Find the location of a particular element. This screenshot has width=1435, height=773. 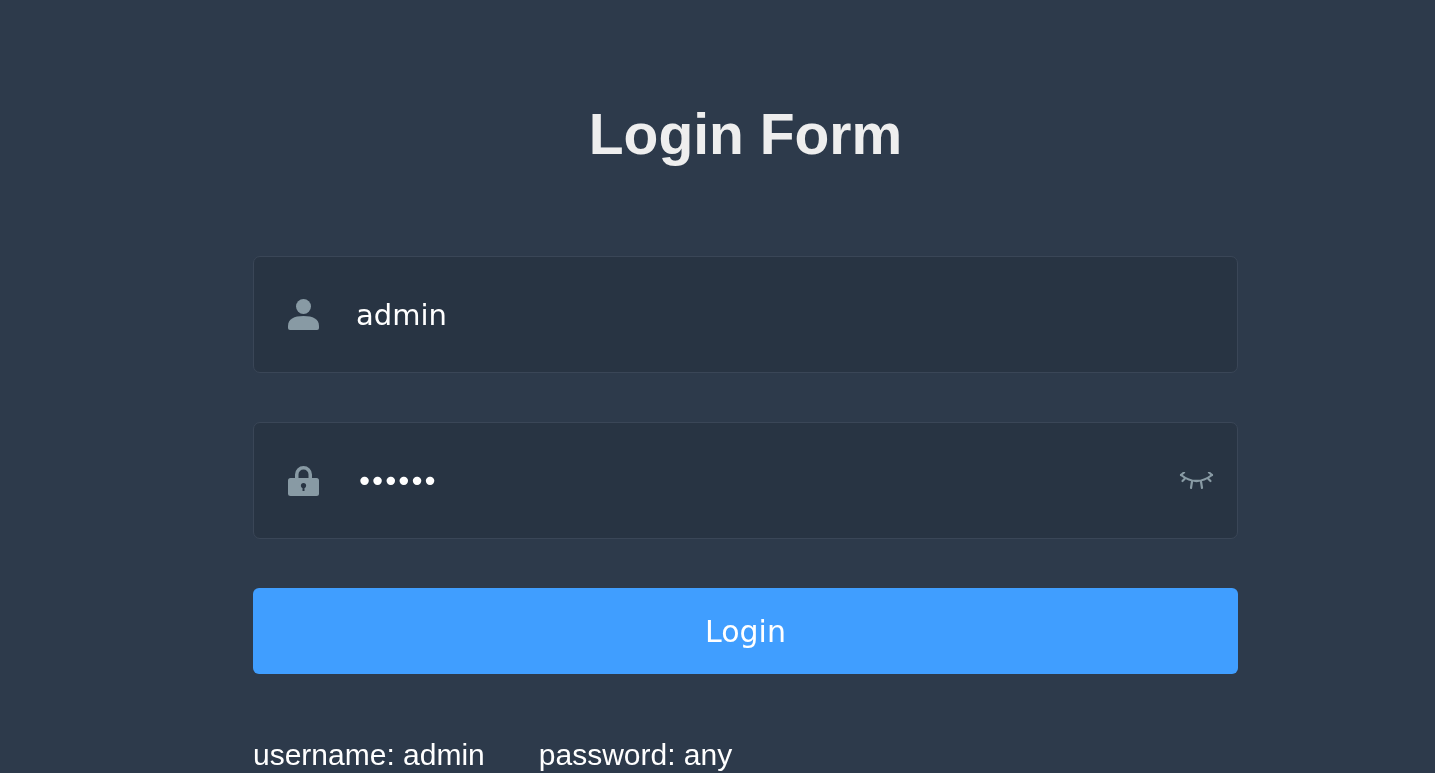

password-field: •••••• is located at coordinates (745, 480).